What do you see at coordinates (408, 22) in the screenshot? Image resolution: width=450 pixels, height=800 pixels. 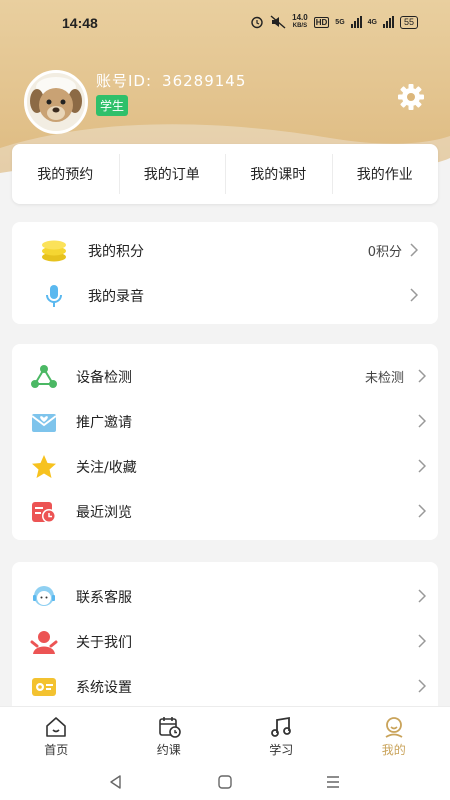 I see `battery-icon: 55` at bounding box center [408, 22].